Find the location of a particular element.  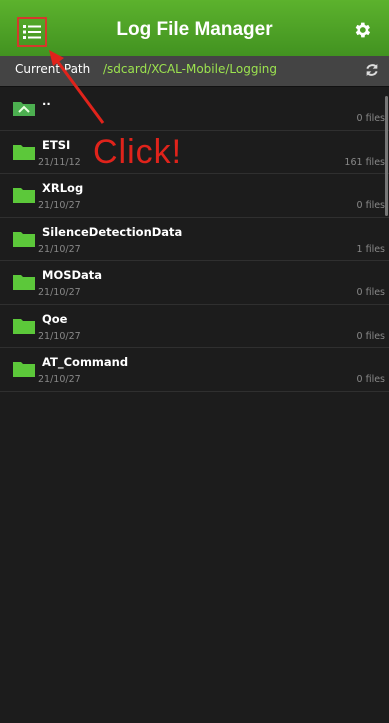

file-name: AT_Command is located at coordinates (85, 362).